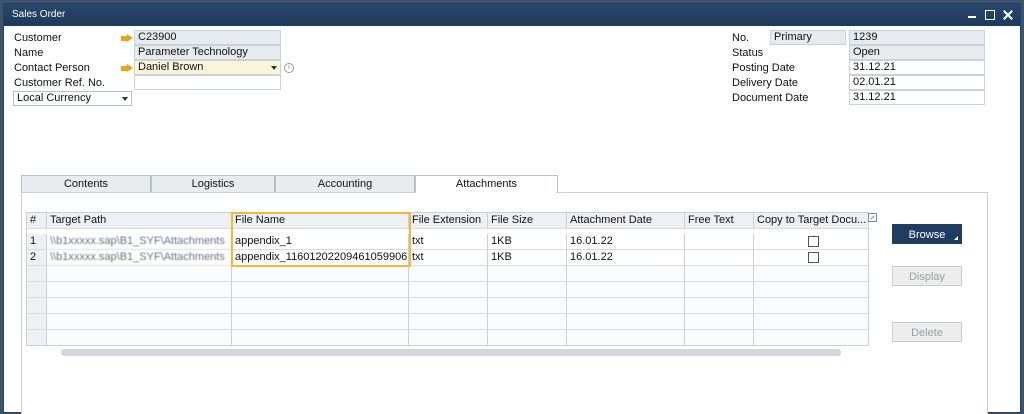  What do you see at coordinates (917, 37) in the screenshot?
I see `doc-number-field: 1239` at bounding box center [917, 37].